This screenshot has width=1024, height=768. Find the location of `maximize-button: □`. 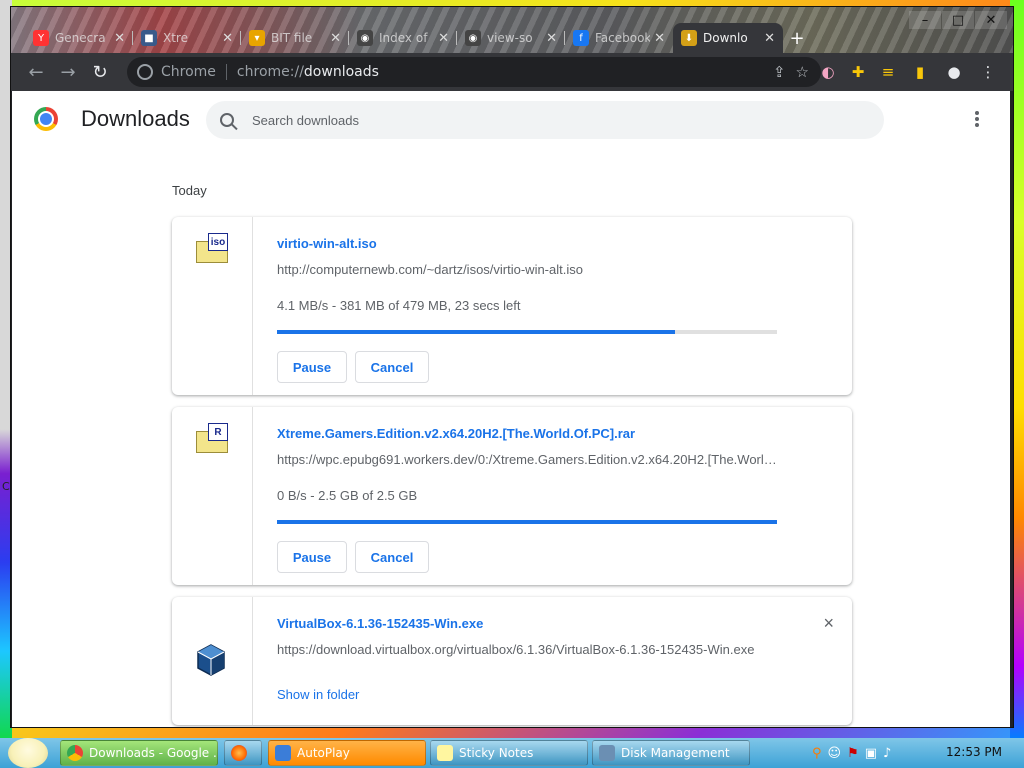

maximize-button: □ is located at coordinates (958, 20).